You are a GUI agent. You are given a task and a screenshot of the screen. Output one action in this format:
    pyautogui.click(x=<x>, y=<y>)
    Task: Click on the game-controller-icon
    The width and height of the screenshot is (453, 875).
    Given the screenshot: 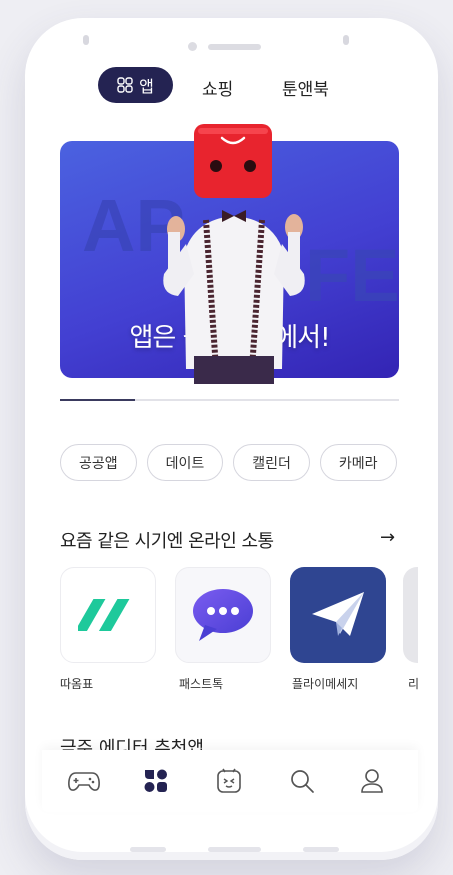 What is the action you would take?
    pyautogui.click(x=84, y=781)
    